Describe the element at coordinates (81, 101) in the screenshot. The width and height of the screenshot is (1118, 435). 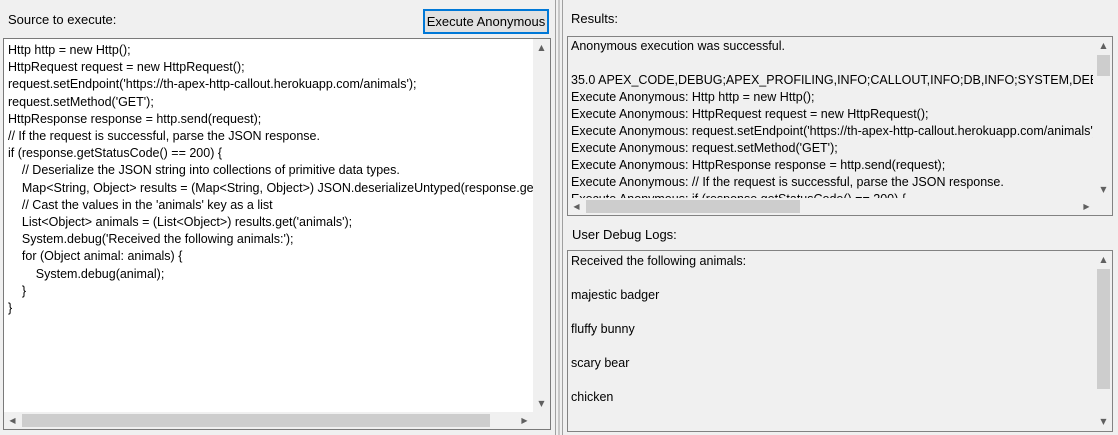
I see `code-line: request.setMethod('GET');` at that location.